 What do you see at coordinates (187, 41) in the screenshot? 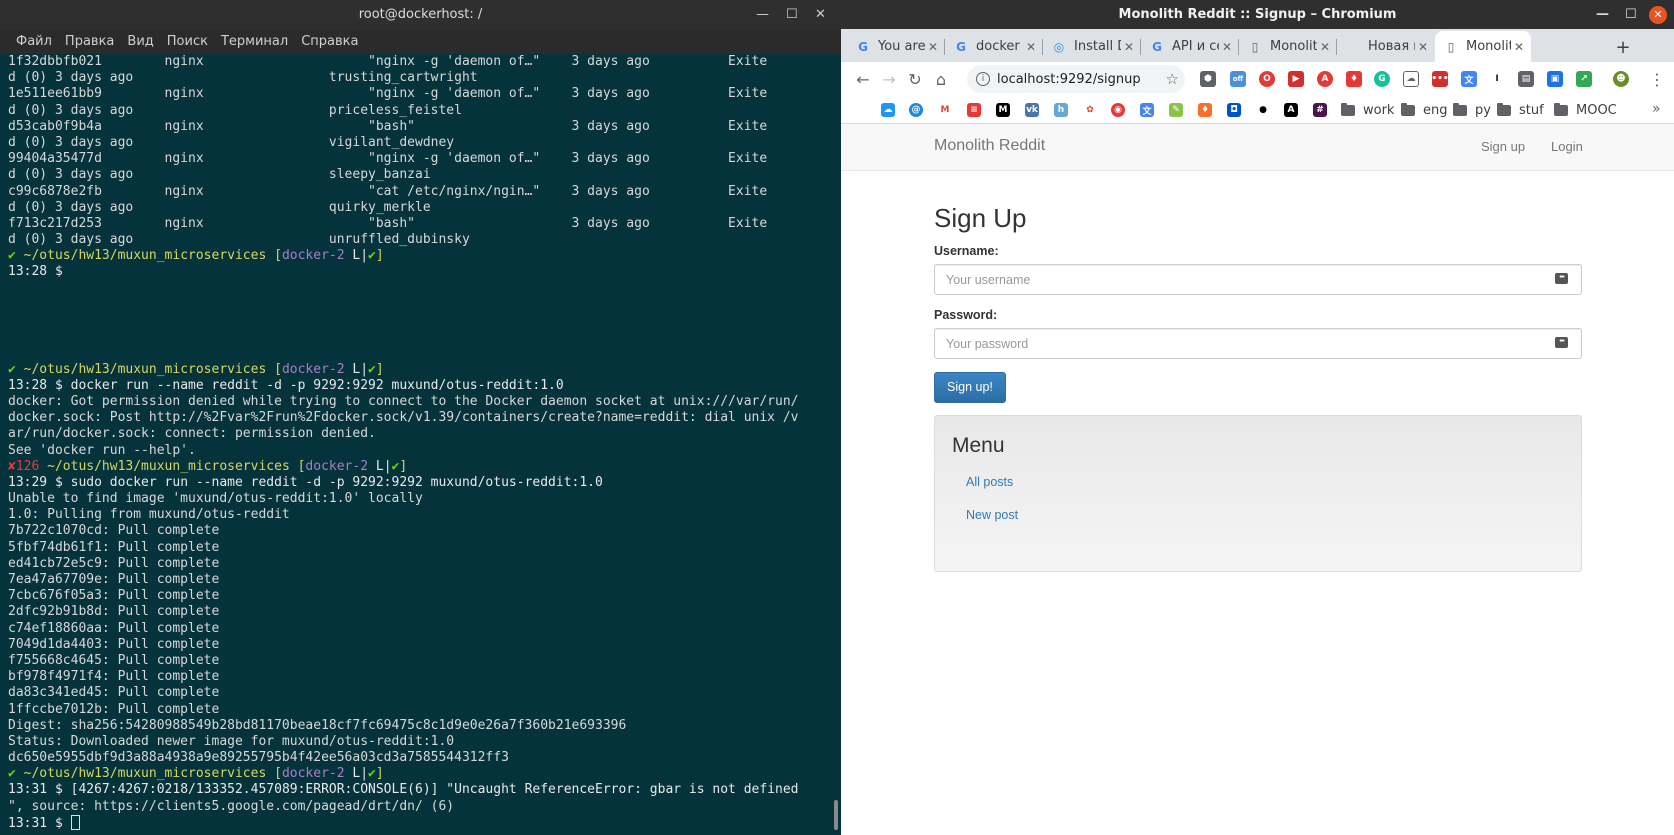
I see `menu-search: Поиск` at bounding box center [187, 41].